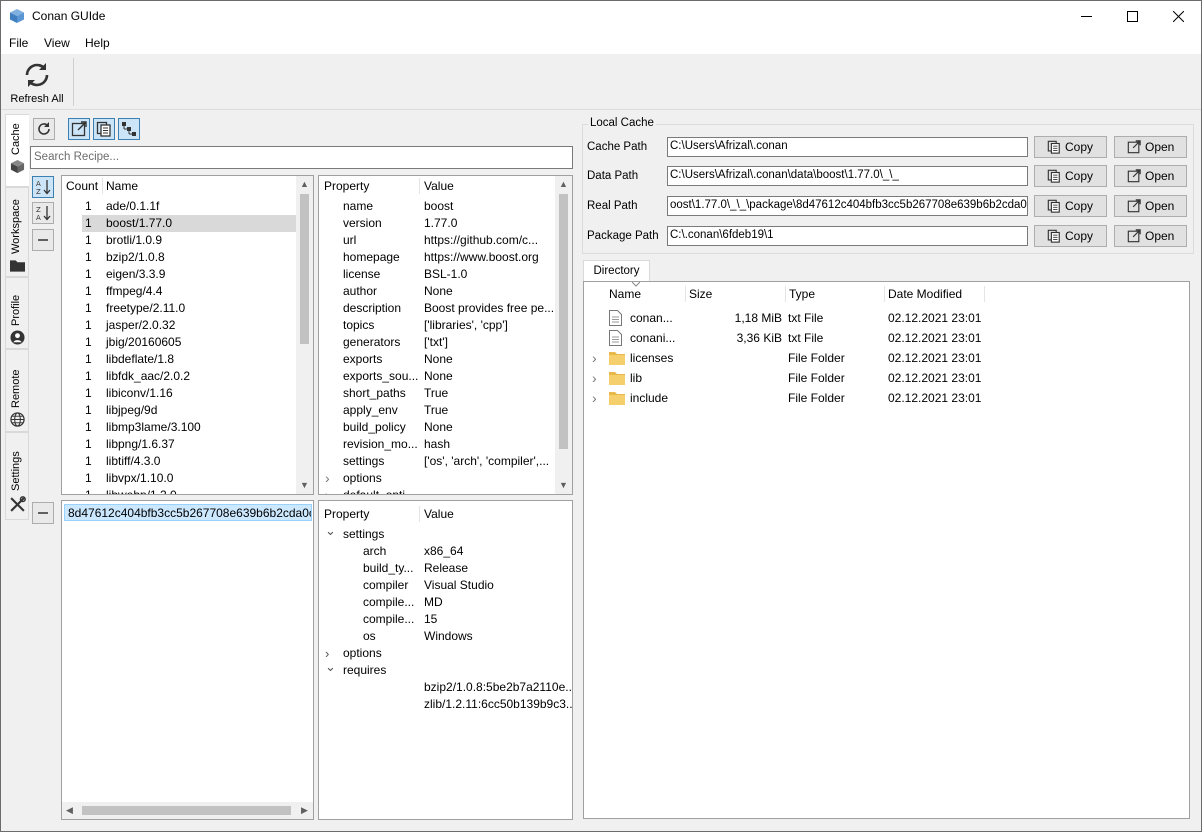 This screenshot has width=1202, height=832. Describe the element at coordinates (1132, 16) in the screenshot. I see `maximize-button` at that location.